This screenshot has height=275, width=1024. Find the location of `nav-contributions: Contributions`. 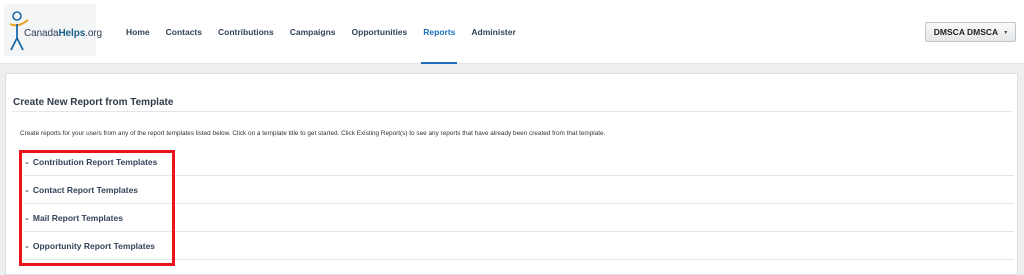

nav-contributions: Contributions is located at coordinates (246, 32).